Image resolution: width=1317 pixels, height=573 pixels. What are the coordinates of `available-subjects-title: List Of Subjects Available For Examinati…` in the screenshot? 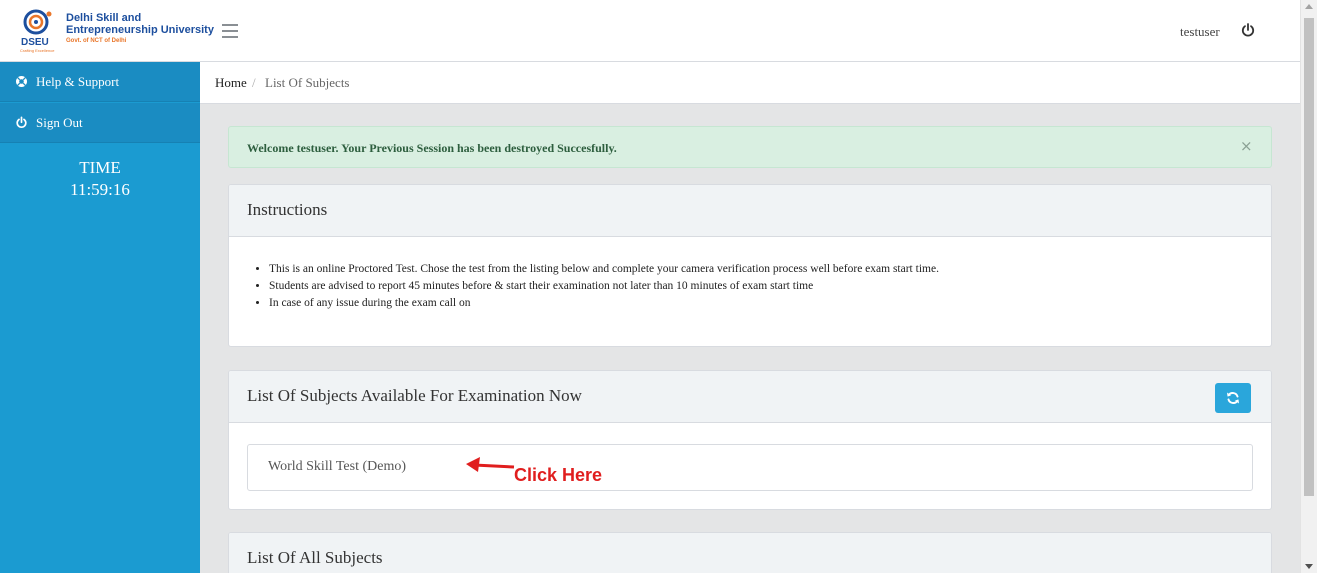 It's located at (414, 395).